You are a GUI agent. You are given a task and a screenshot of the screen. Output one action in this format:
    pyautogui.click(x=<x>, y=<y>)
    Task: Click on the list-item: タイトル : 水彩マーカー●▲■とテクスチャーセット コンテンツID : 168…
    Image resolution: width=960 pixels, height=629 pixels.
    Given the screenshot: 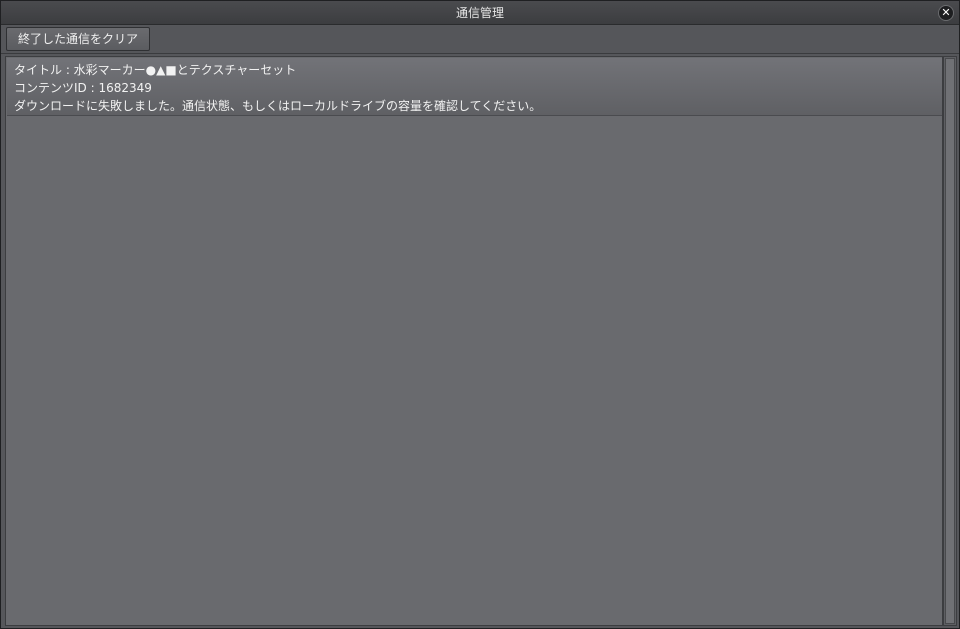 What is the action you would take?
    pyautogui.click(x=474, y=87)
    